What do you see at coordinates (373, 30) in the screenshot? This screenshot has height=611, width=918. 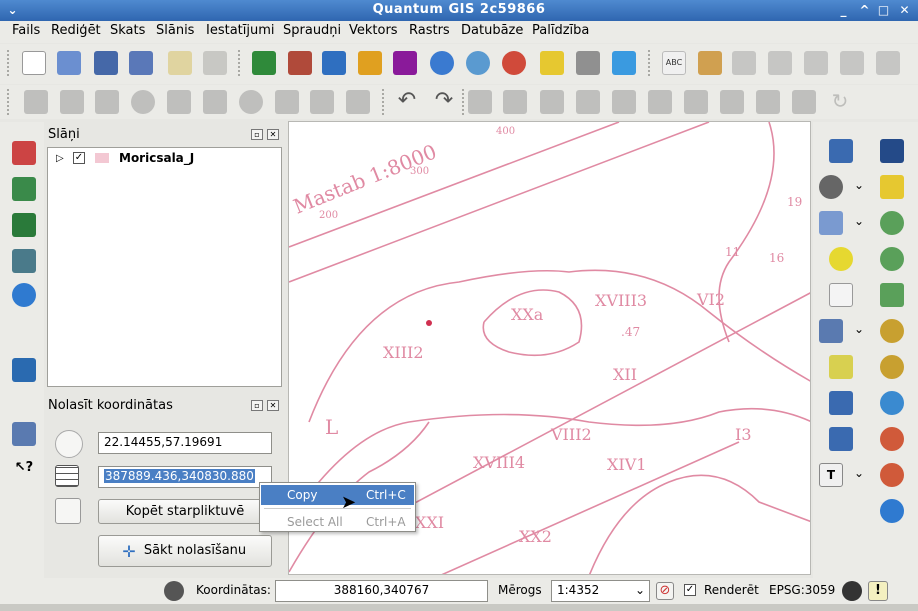 I see `menu-vector: Vektors` at bounding box center [373, 30].